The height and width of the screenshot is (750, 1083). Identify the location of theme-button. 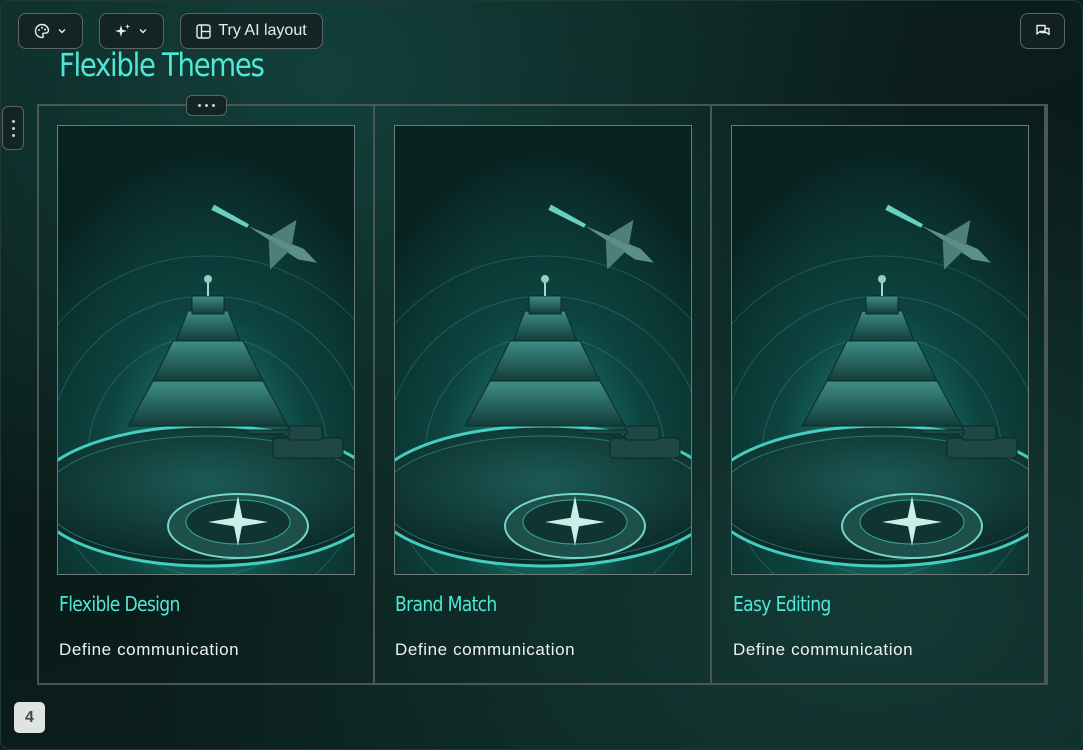
(50, 31).